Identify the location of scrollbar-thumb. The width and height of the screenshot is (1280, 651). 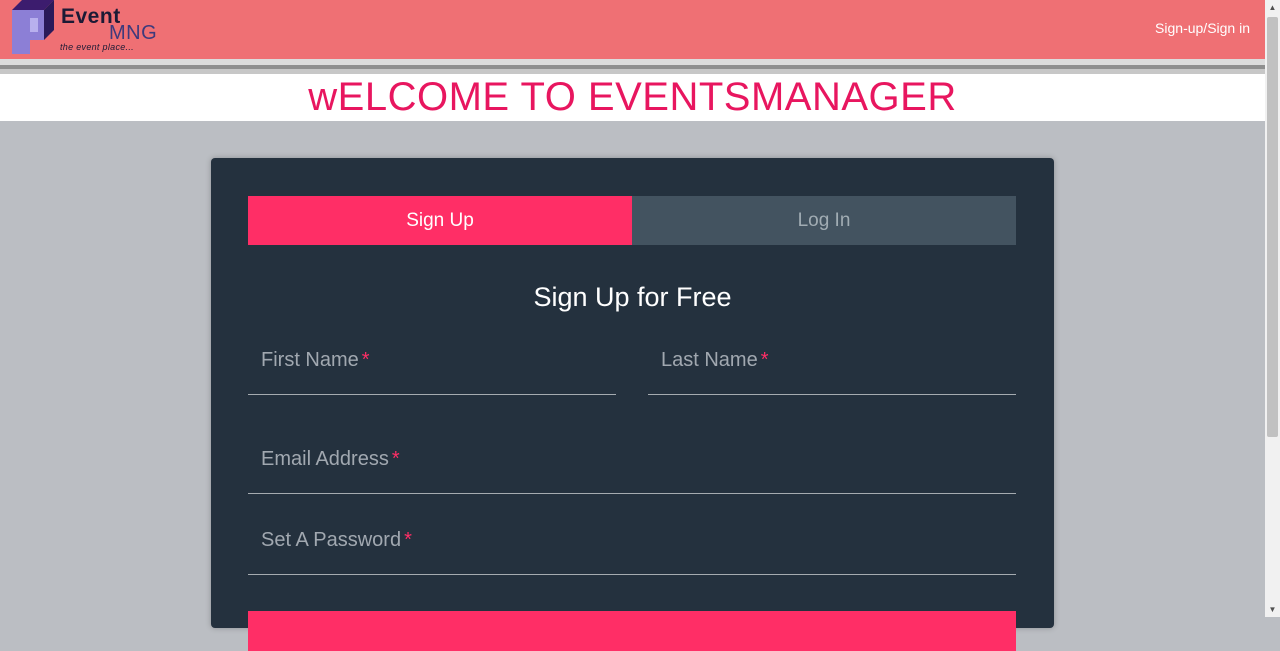
(1272, 227).